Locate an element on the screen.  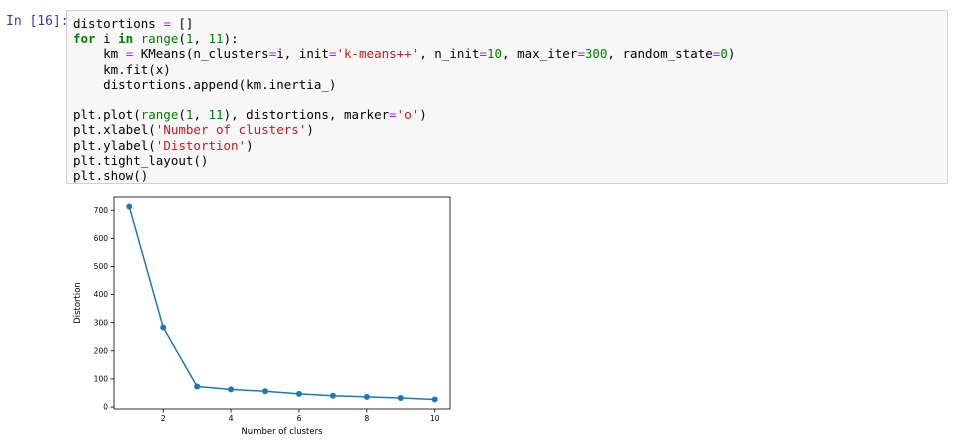
code-token: i is located at coordinates (107, 39).